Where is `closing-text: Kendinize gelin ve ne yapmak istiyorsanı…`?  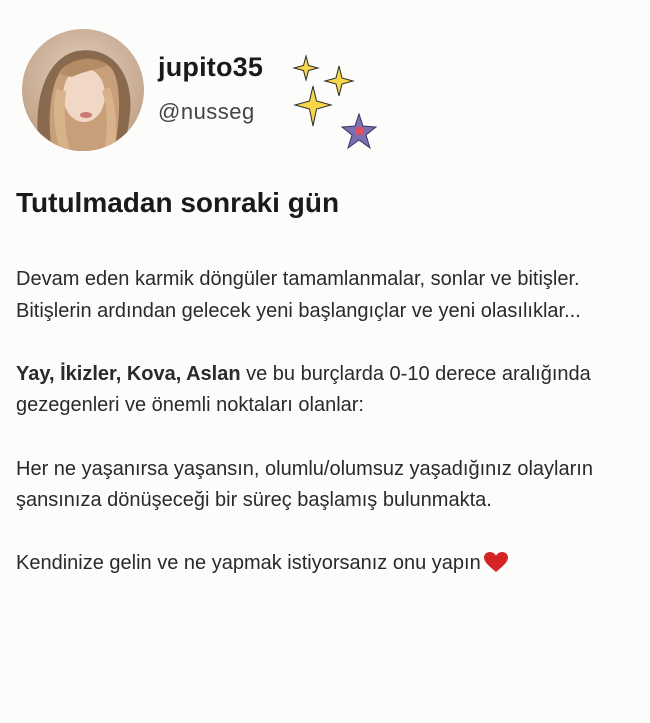
closing-text: Kendinize gelin ve ne yapmak istiyorsanı… is located at coordinates (248, 563).